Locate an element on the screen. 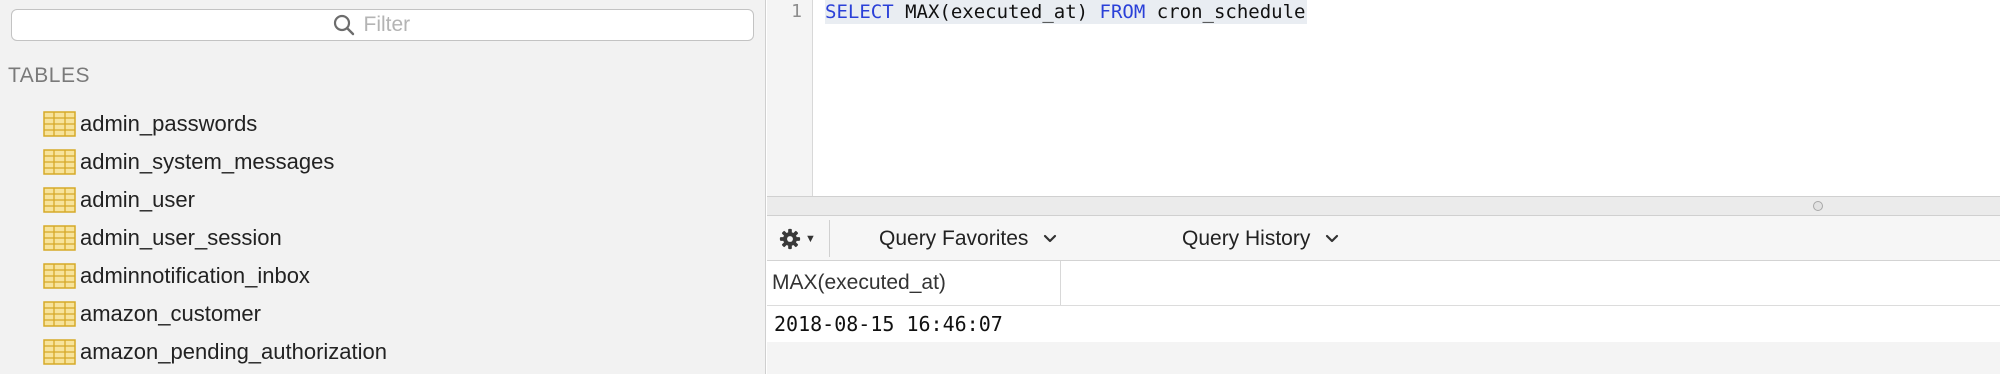 Image resolution: width=2000 pixels, height=374 pixels. splitter-handle is located at coordinates (1818, 206).